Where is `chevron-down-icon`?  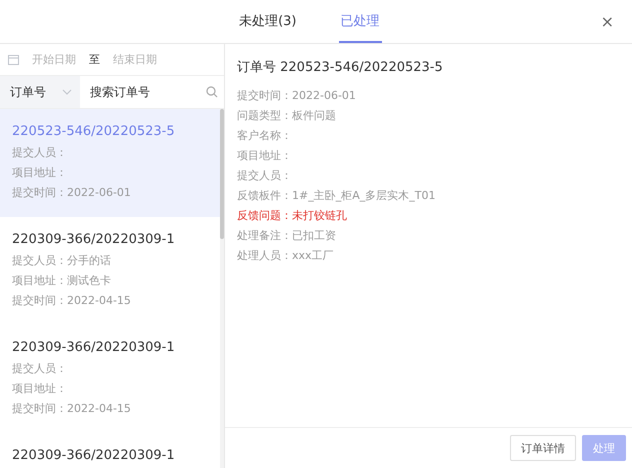 chevron-down-icon is located at coordinates (67, 92).